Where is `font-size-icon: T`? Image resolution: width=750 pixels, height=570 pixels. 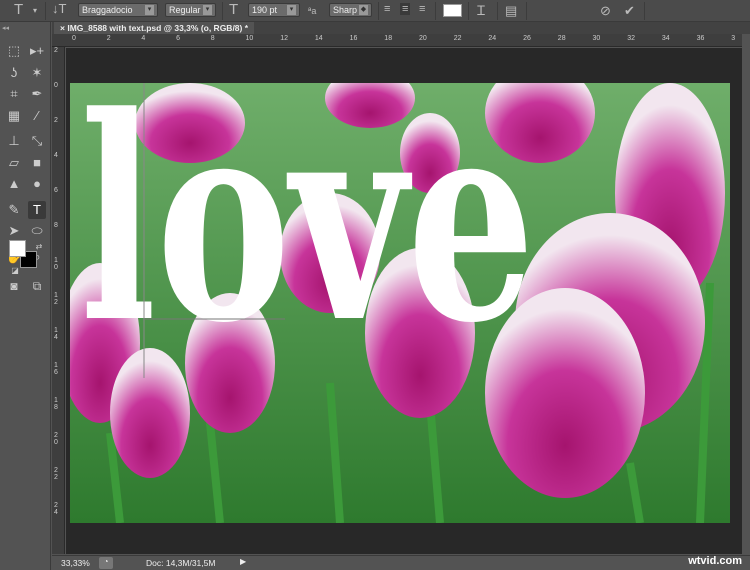 font-size-icon: T is located at coordinates (234, 9).